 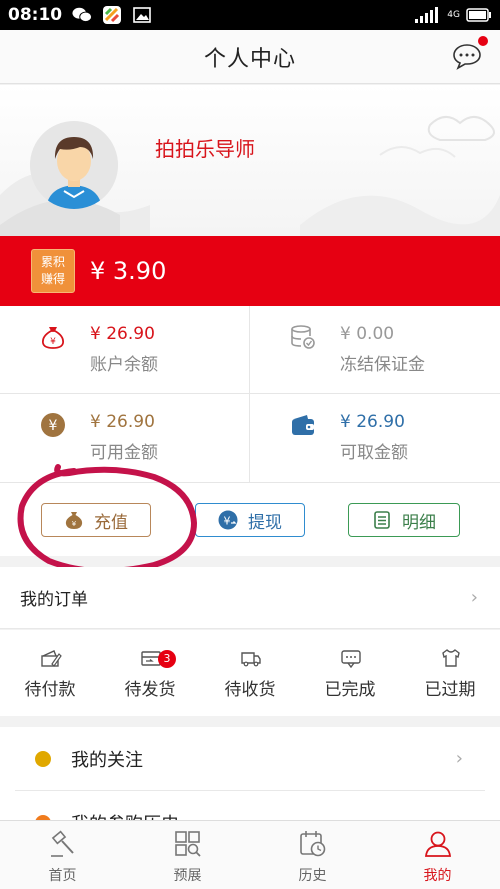 I want to click on notification-dot, so click(x=483, y=41).